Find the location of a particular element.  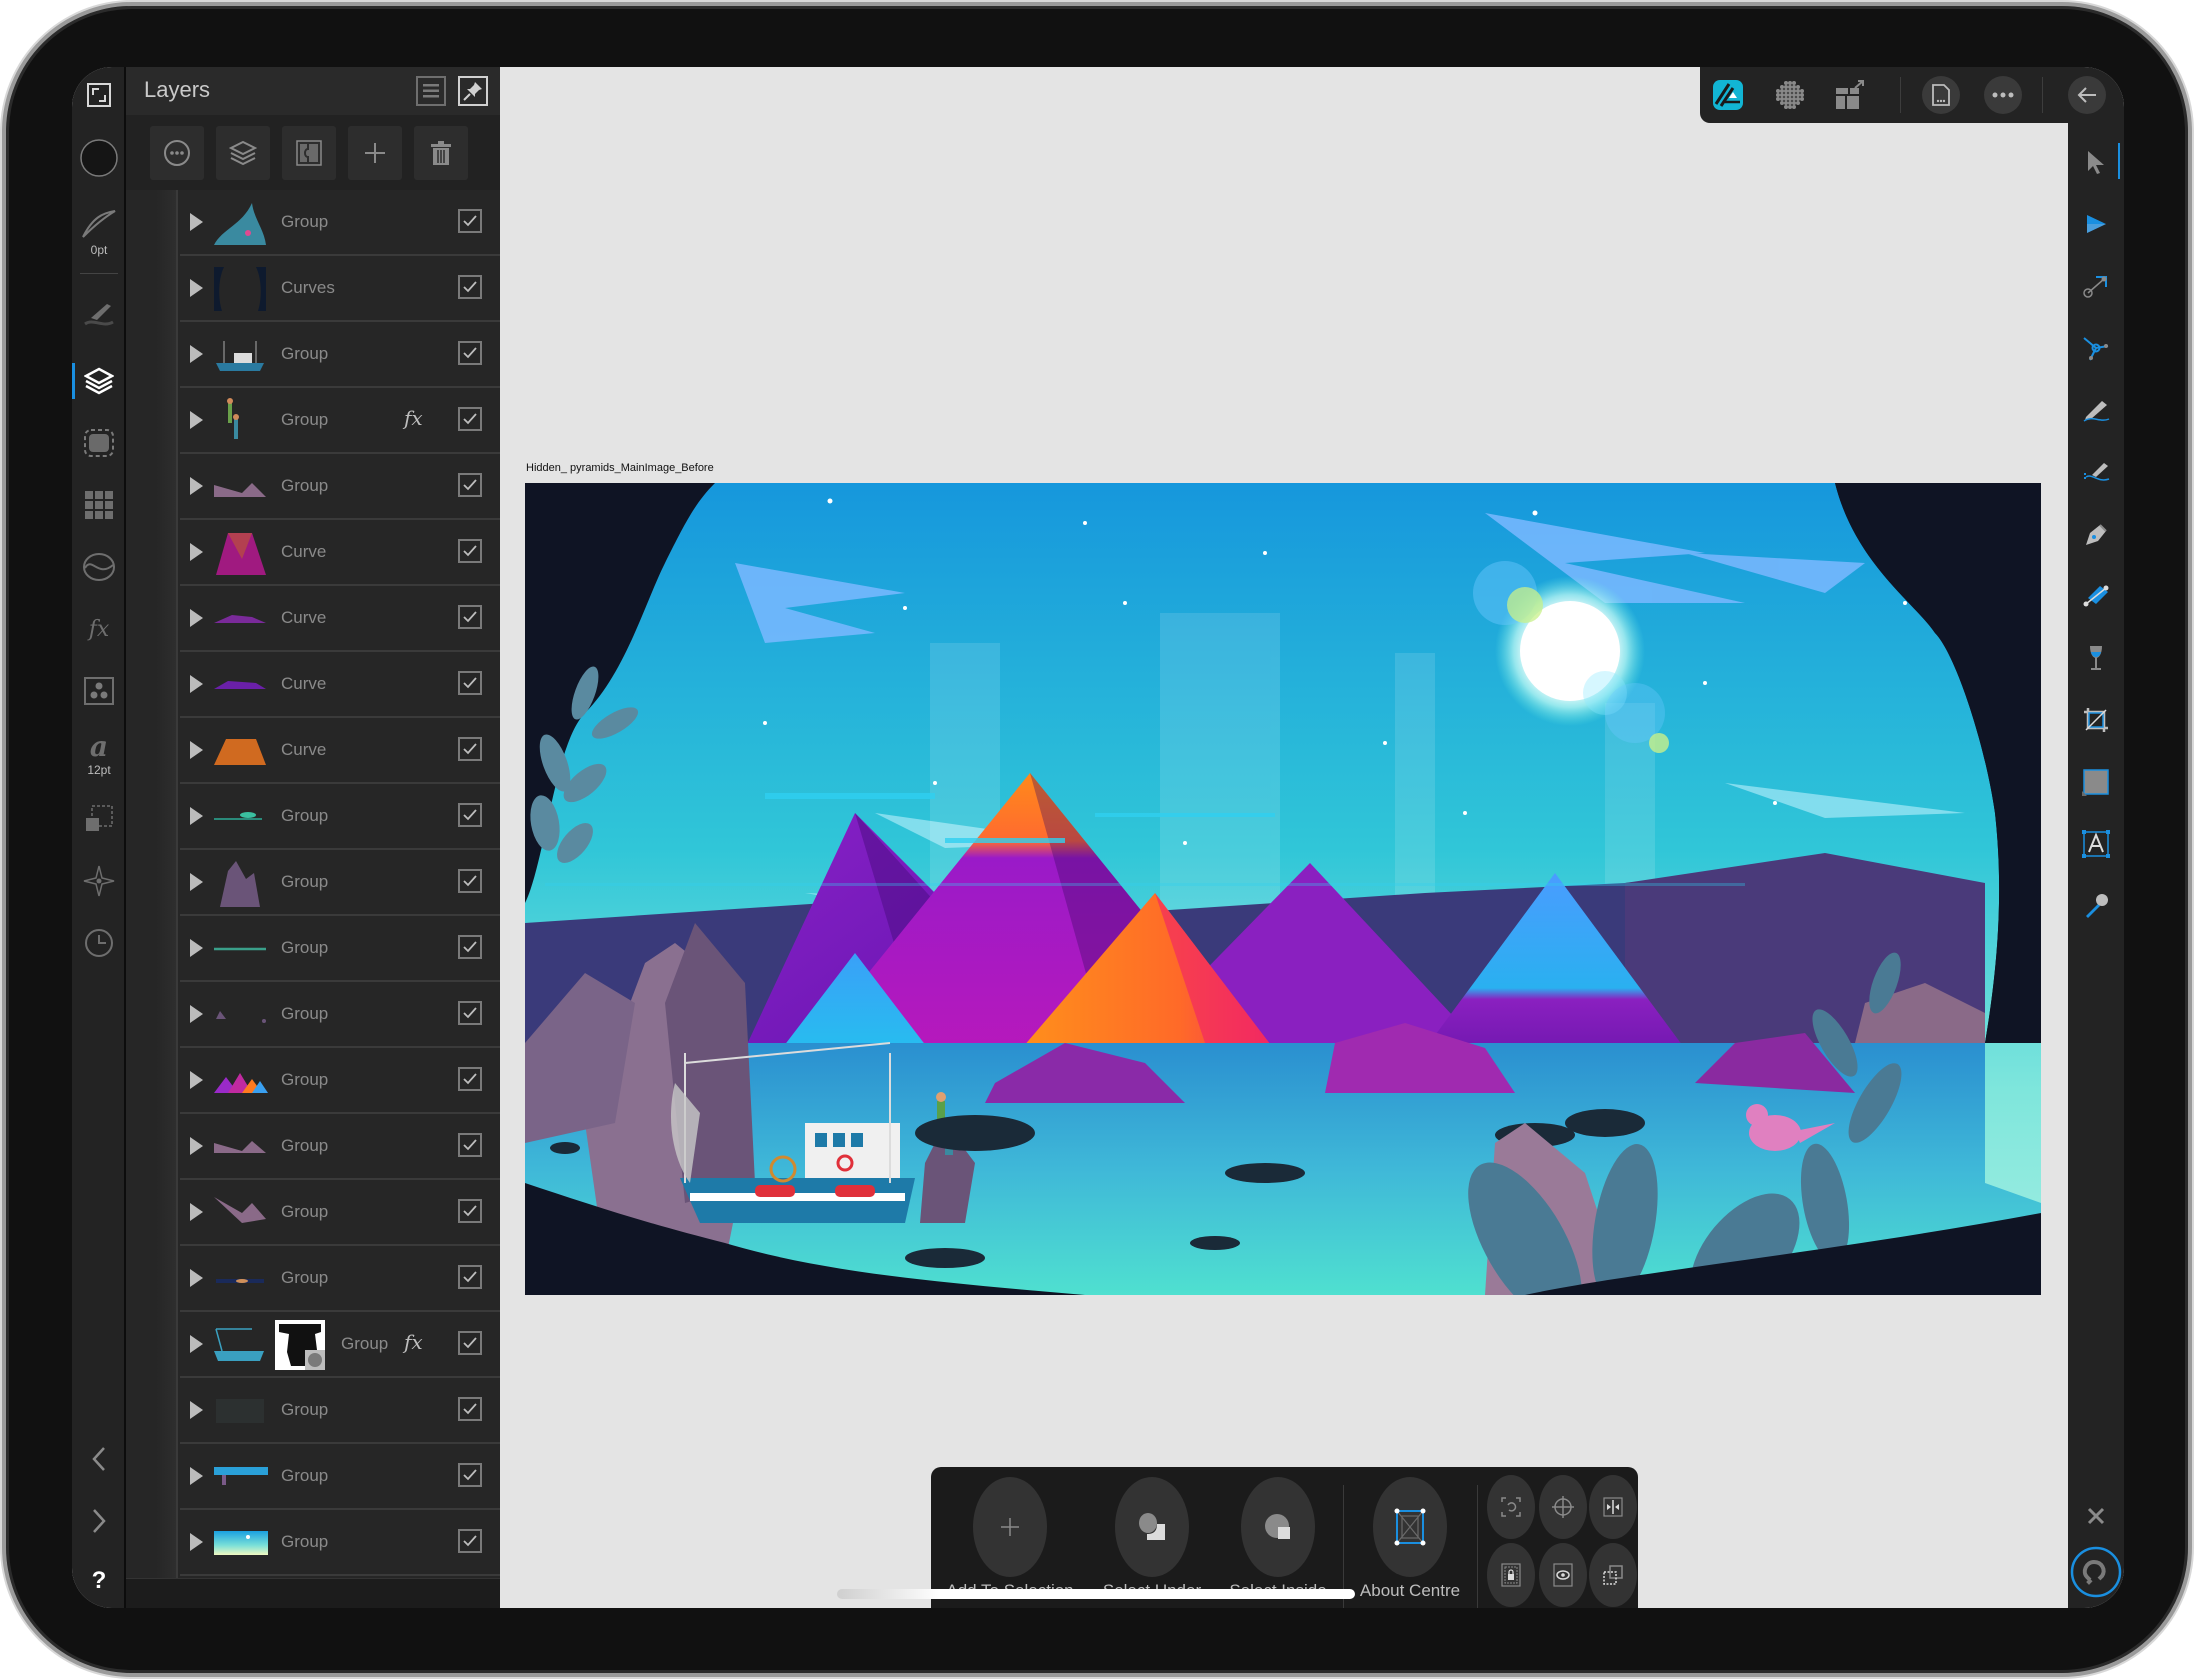

transparency-tool is located at coordinates (2096, 658).